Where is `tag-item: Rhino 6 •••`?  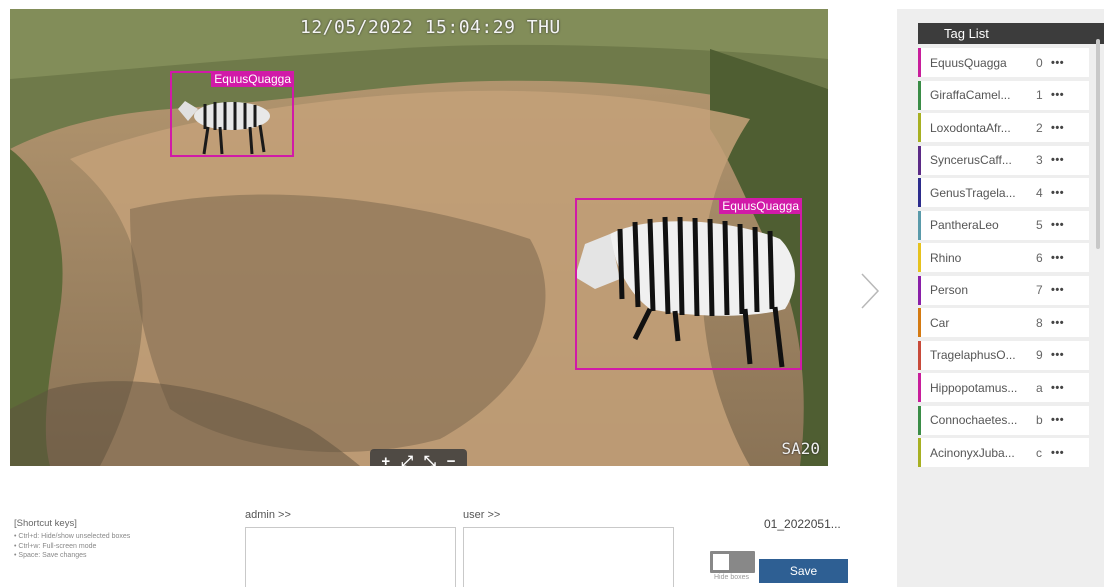 tag-item: Rhino 6 ••• is located at coordinates (1003, 257).